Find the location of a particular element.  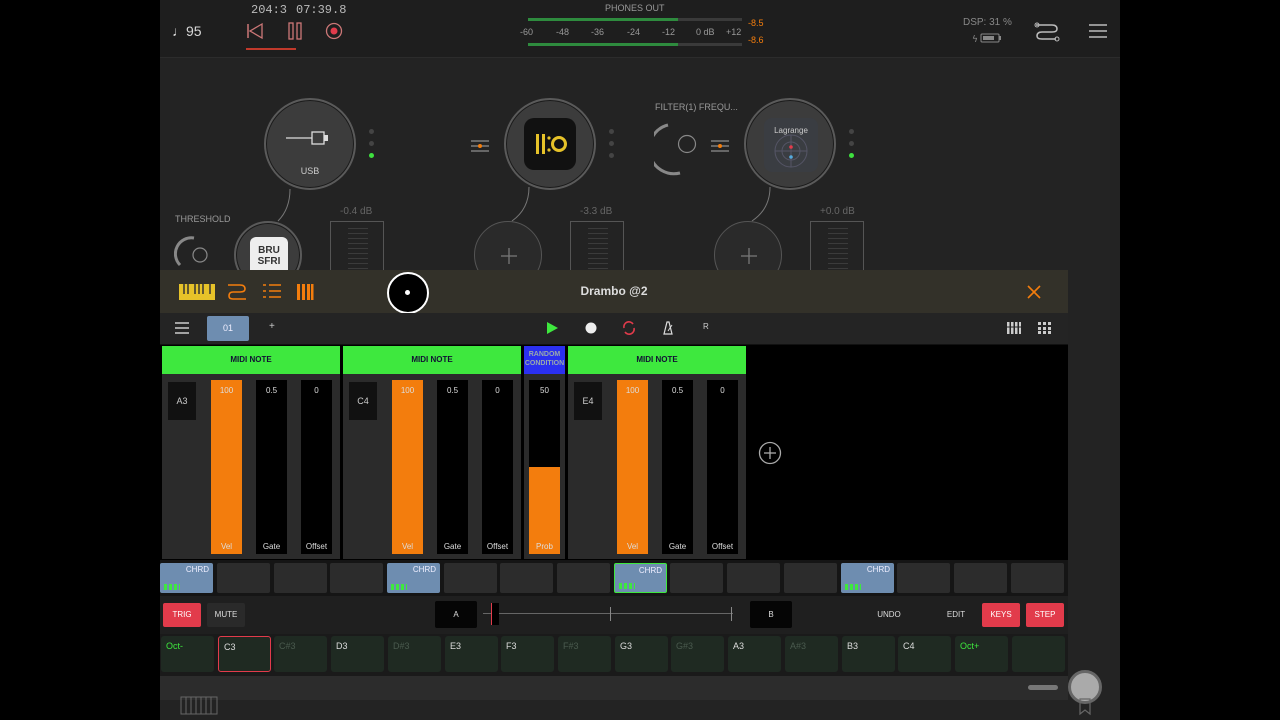

note-key: A3 is located at coordinates (754, 654).